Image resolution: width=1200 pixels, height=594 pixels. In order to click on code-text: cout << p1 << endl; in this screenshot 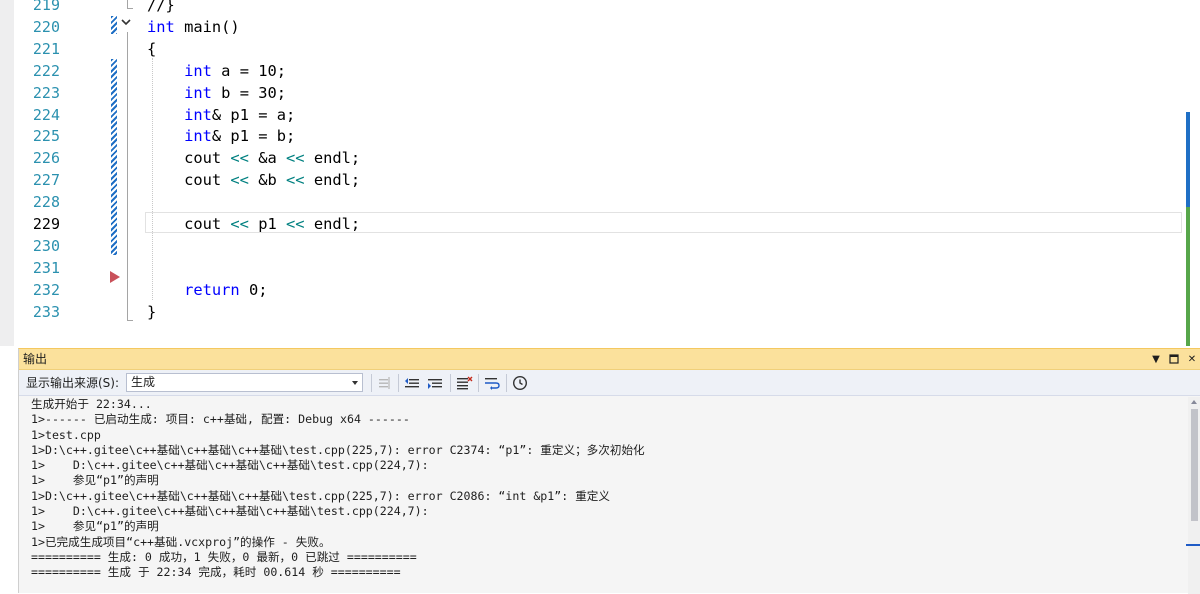, I will do `click(253, 224)`.